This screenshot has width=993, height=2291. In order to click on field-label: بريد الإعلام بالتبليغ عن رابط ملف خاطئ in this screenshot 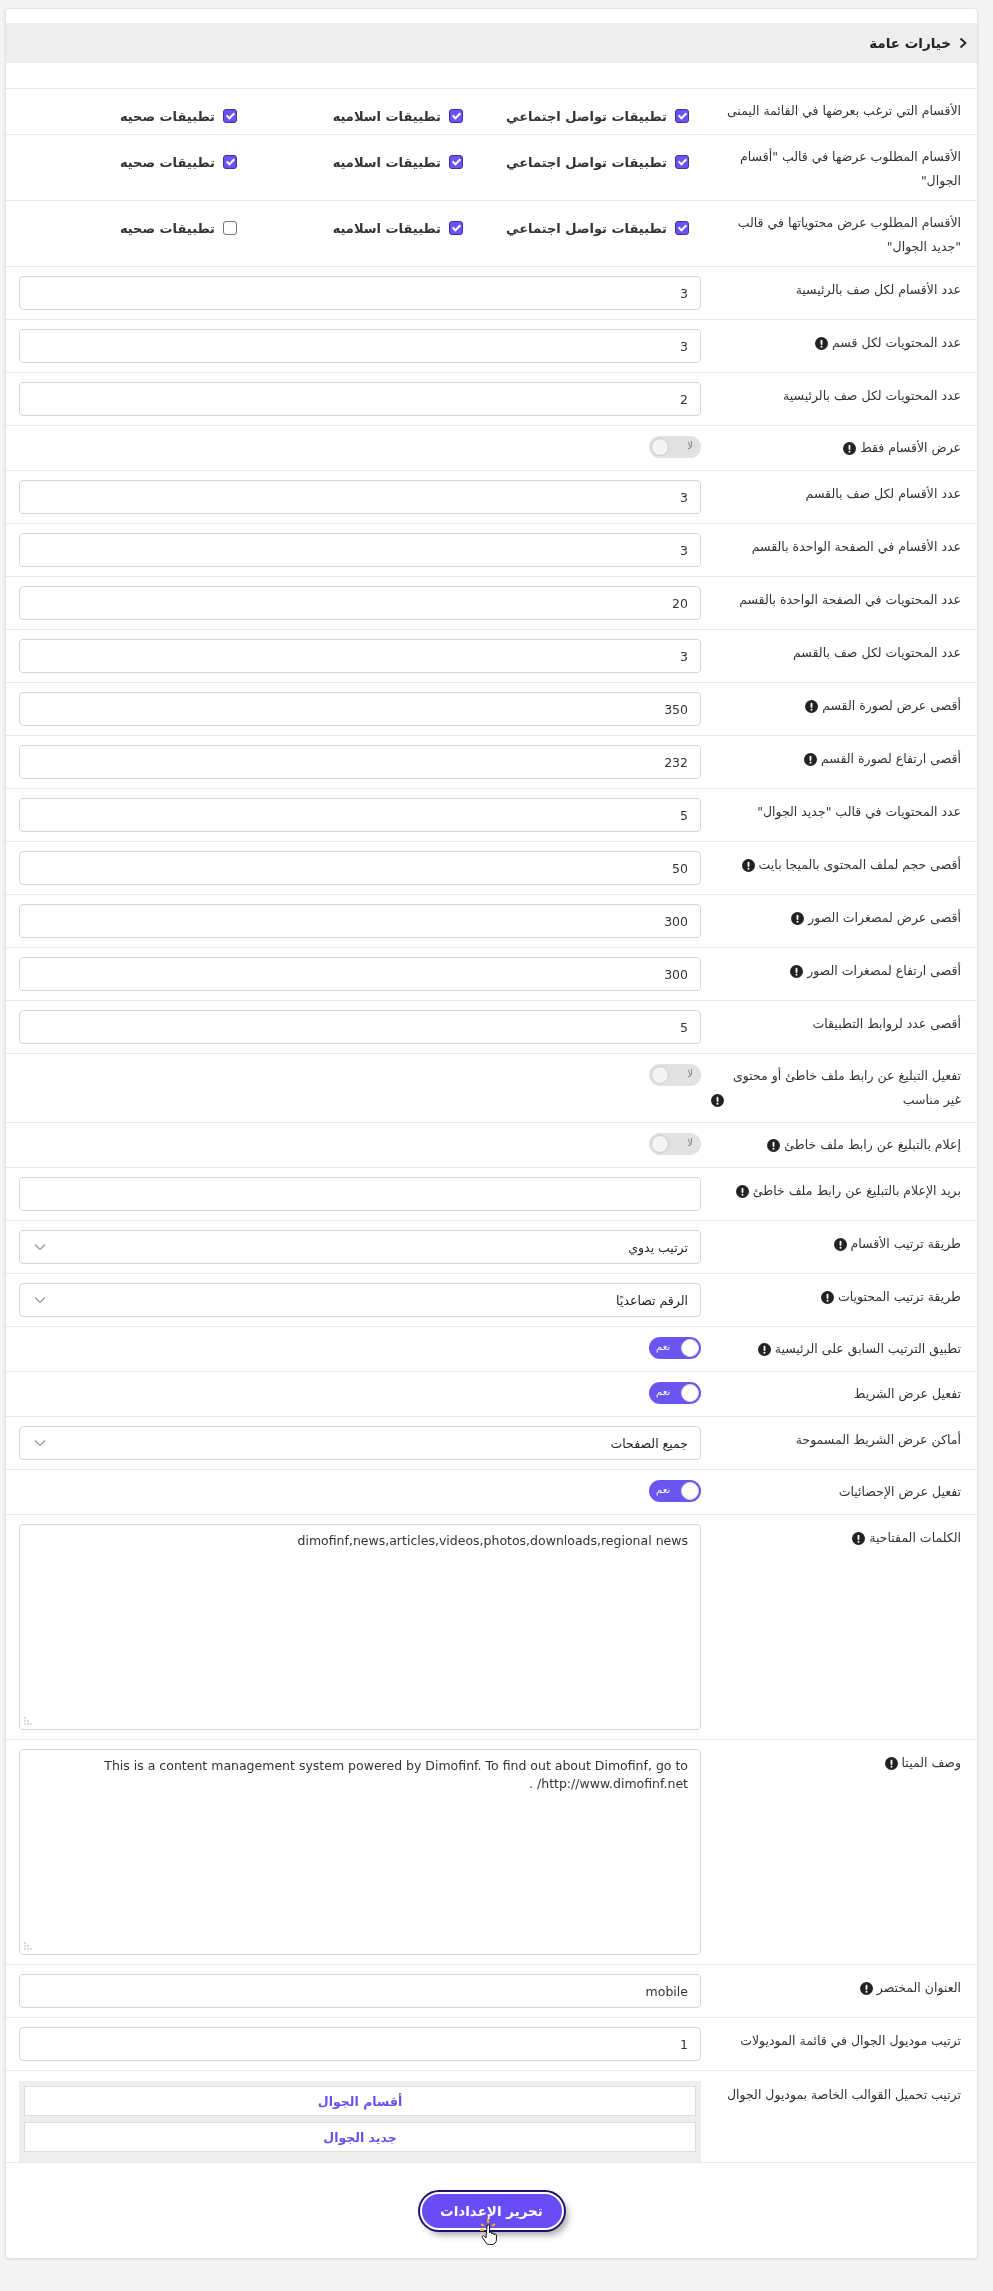, I will do `click(856, 1191)`.